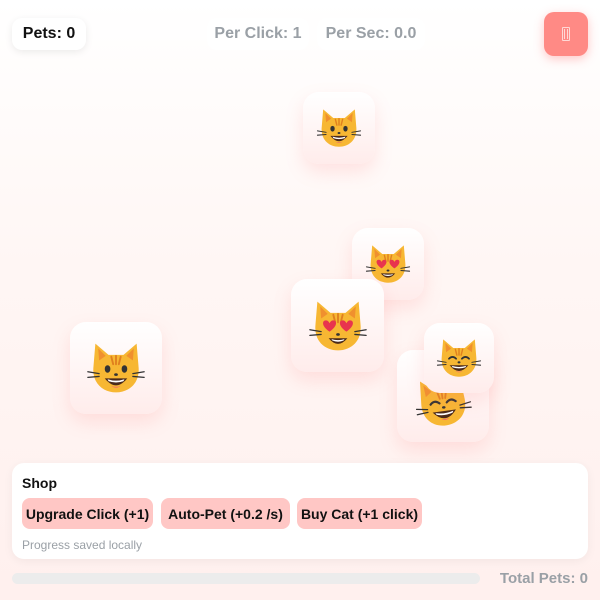 This screenshot has width=600, height=600. Describe the element at coordinates (246, 578) in the screenshot. I see `progress-bar` at that location.